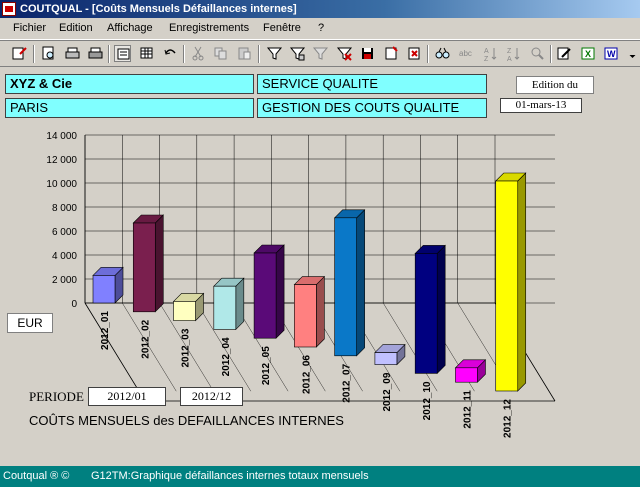 Image resolution: width=640 pixels, height=487 pixels. Describe the element at coordinates (306, 374) in the screenshot. I see `x-tick-label: 2012_06` at that location.